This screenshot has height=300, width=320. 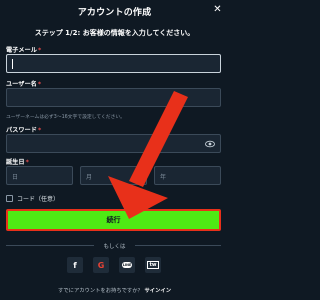 I want to click on facebook-login-button: f, so click(x=75, y=265).